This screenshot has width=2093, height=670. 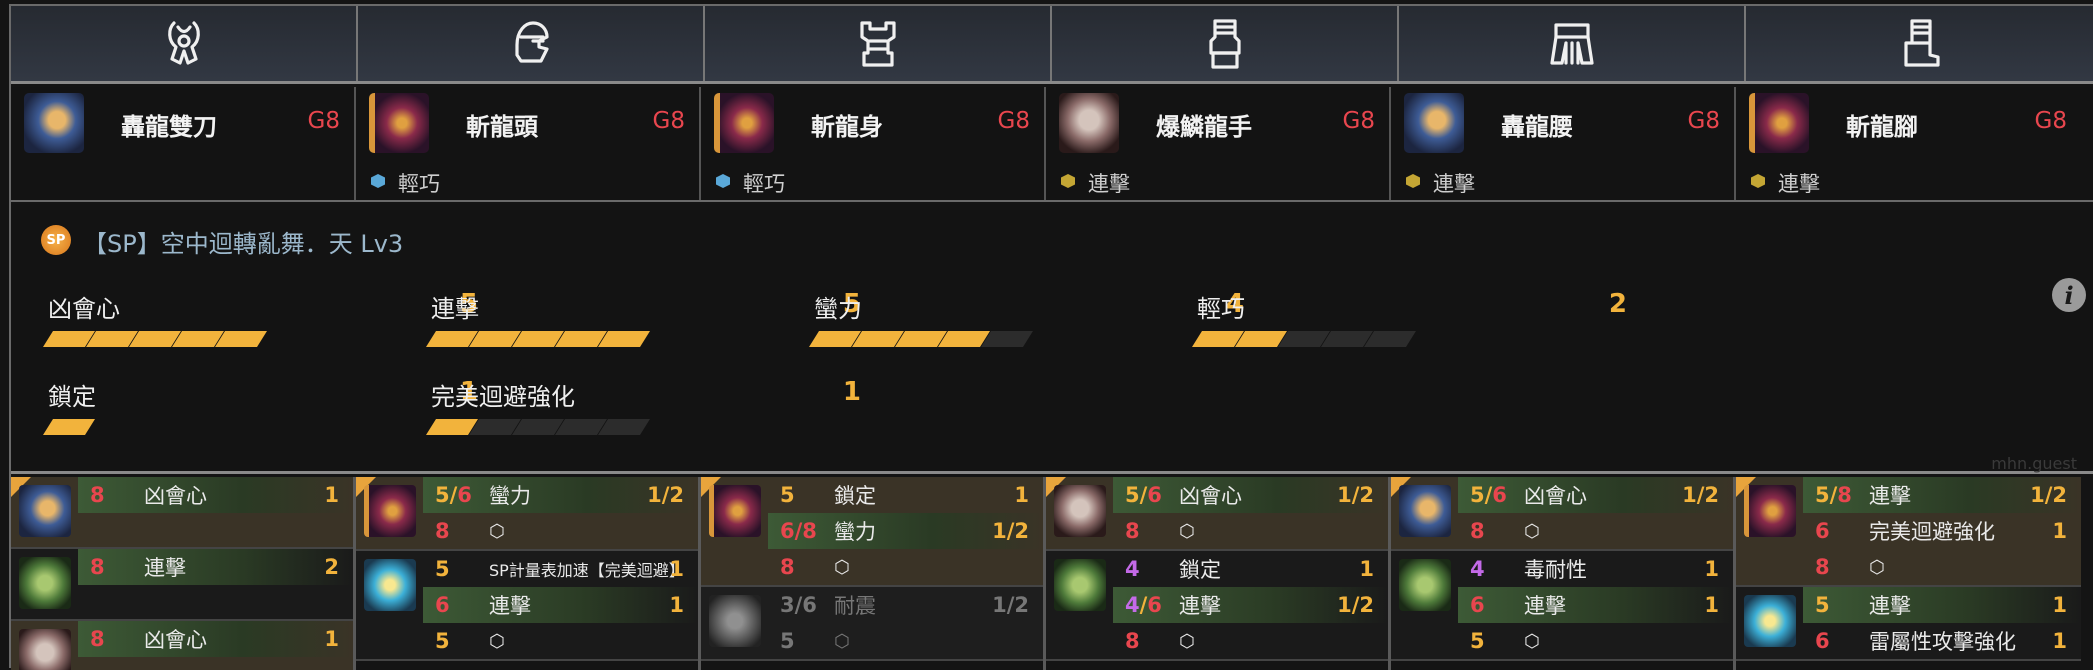 I want to click on skill-entry: 鎖定 1, so click(x=260, y=413).